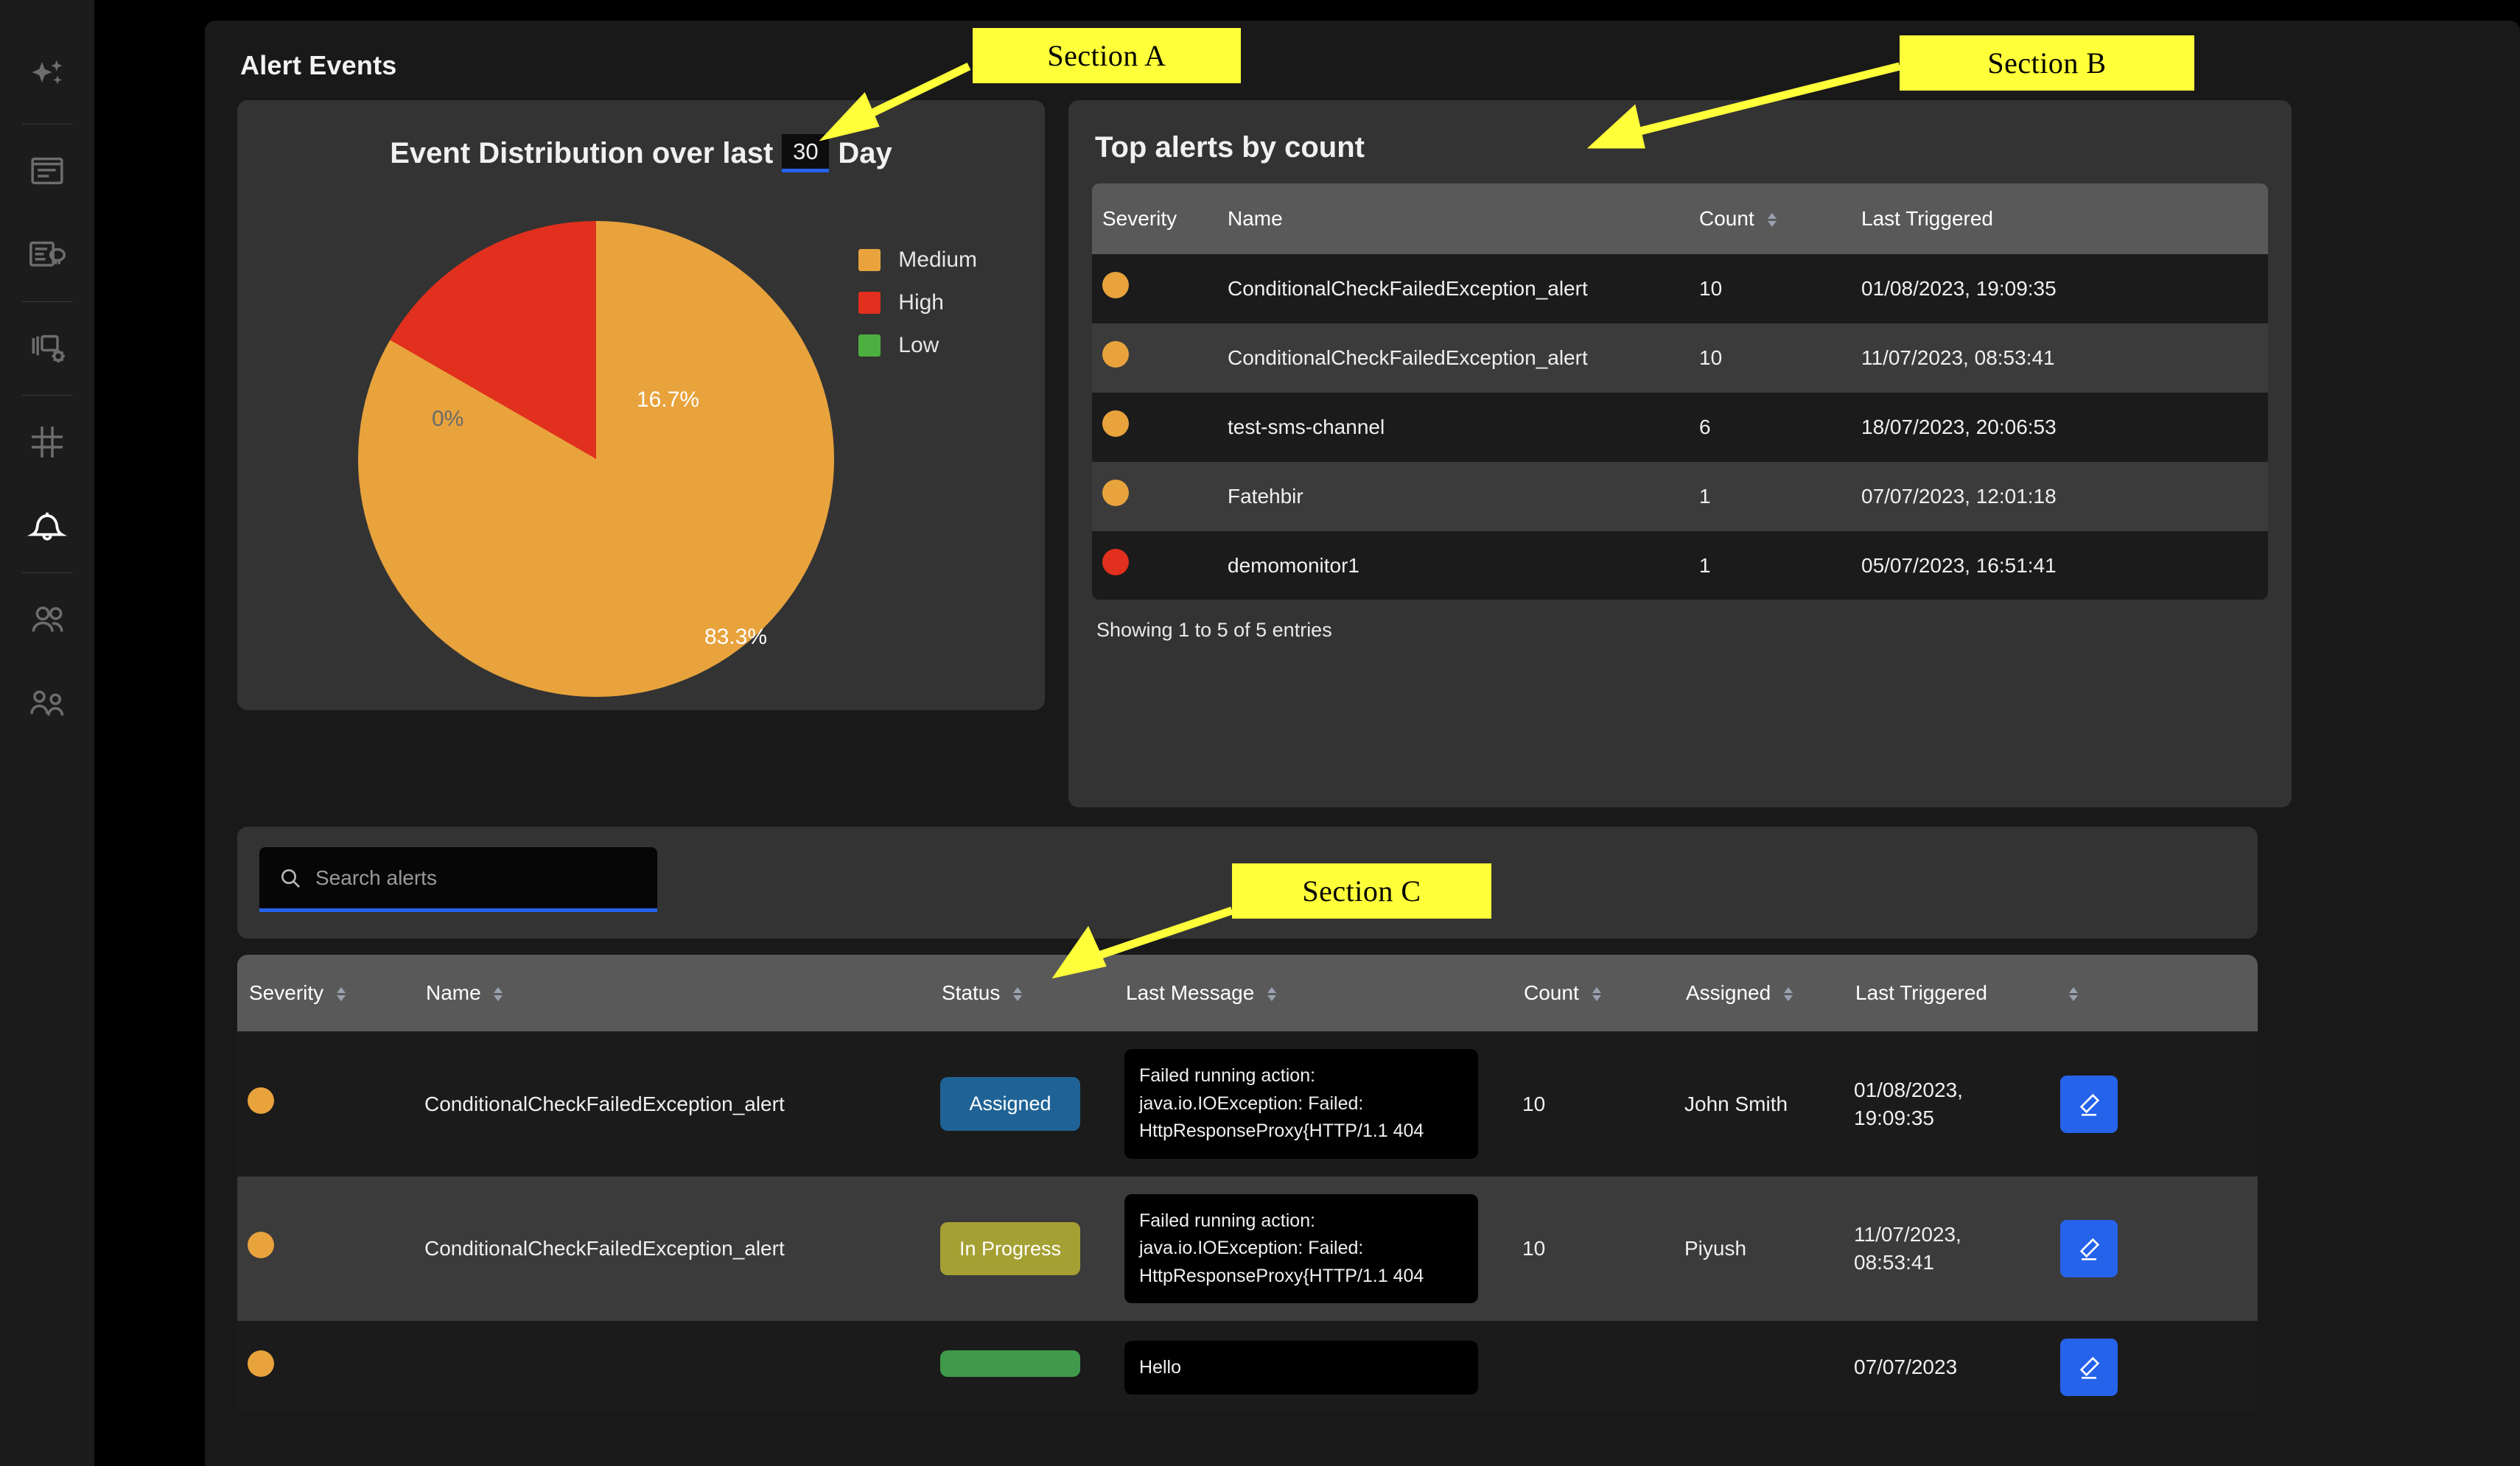 Image resolution: width=2520 pixels, height=1466 pixels. What do you see at coordinates (1921, 993) in the screenshot?
I see `col-last-triggered-label: Last Triggered` at bounding box center [1921, 993].